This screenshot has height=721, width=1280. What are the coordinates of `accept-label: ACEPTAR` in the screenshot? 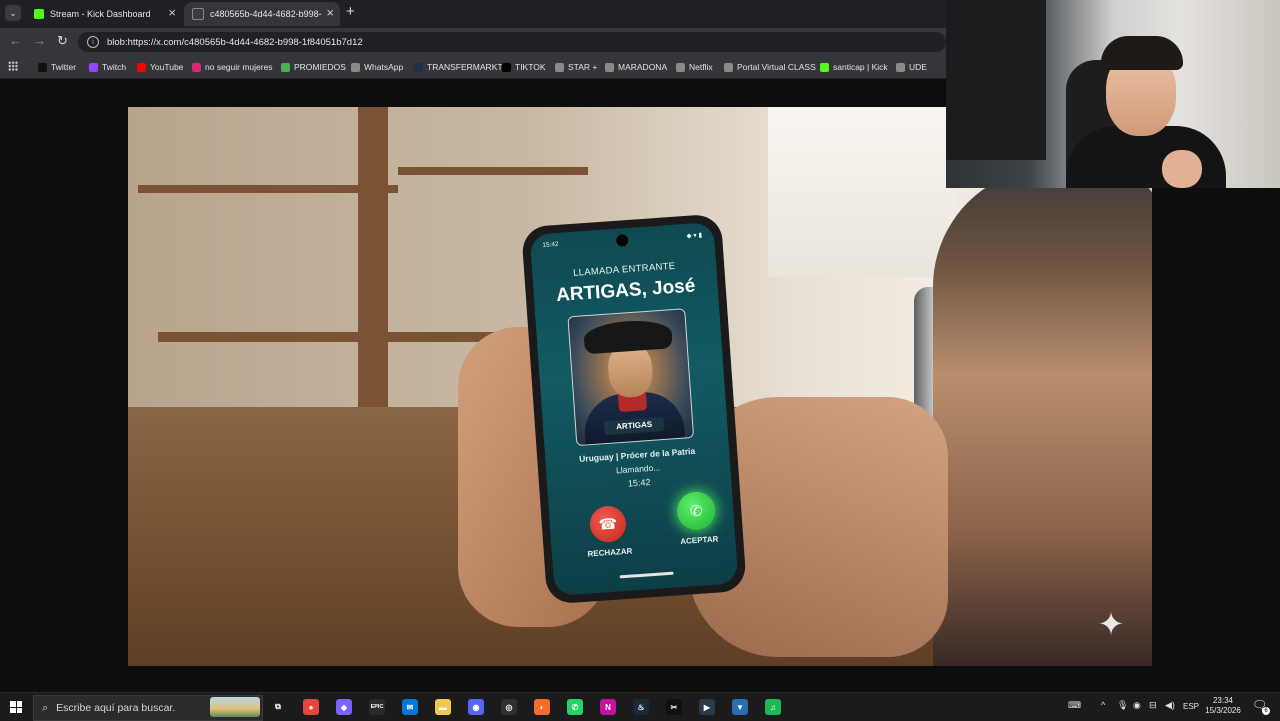 It's located at (699, 540).